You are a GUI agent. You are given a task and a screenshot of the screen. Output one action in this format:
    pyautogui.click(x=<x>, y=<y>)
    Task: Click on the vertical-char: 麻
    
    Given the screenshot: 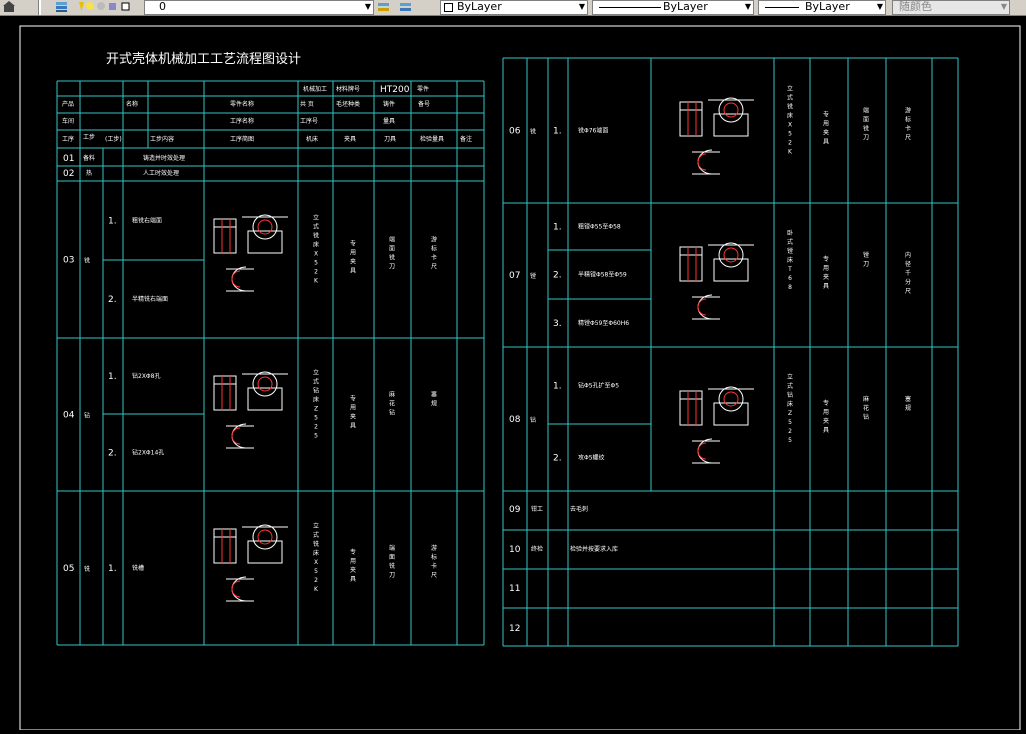 What is the action you would take?
    pyautogui.click(x=866, y=399)
    